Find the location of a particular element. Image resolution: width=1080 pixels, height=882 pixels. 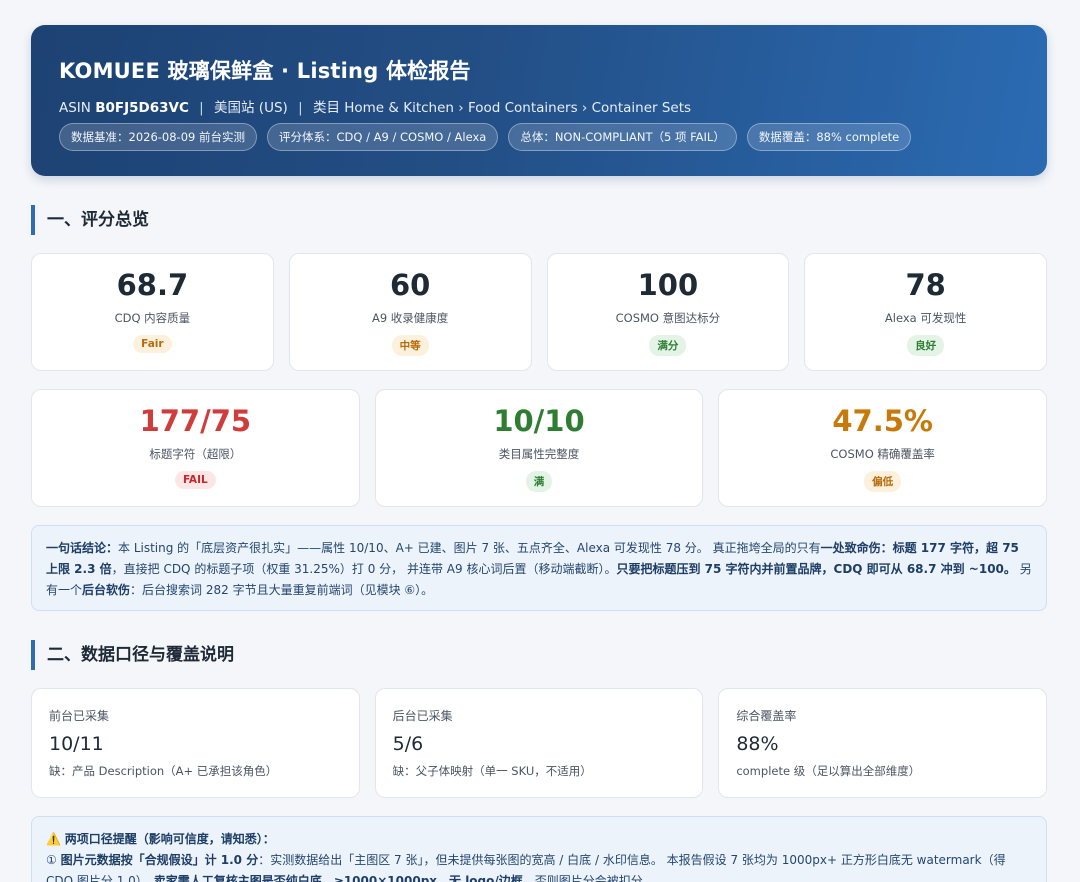

notice-text: ，否则图片分会被扣分。 is located at coordinates (588, 878).